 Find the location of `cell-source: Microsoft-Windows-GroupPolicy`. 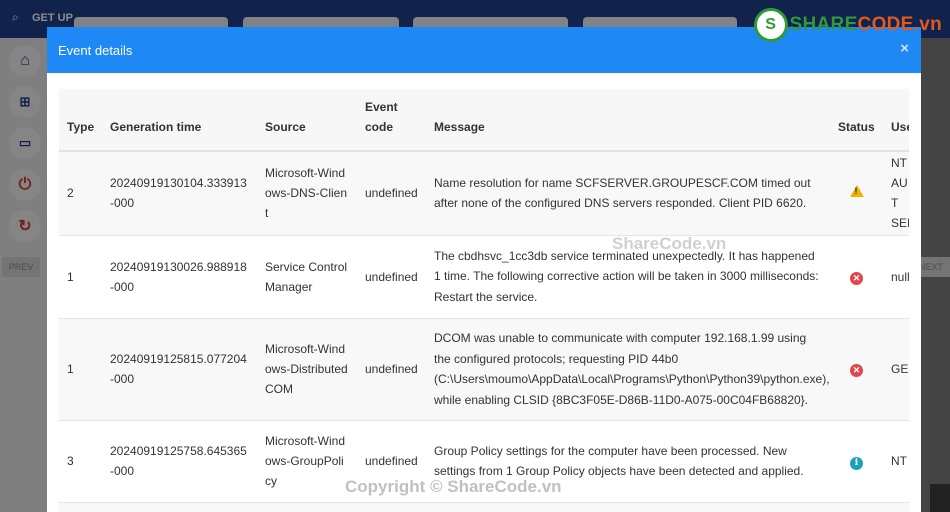

cell-source: Microsoft-Windows-GroupPolicy is located at coordinates (307, 460).